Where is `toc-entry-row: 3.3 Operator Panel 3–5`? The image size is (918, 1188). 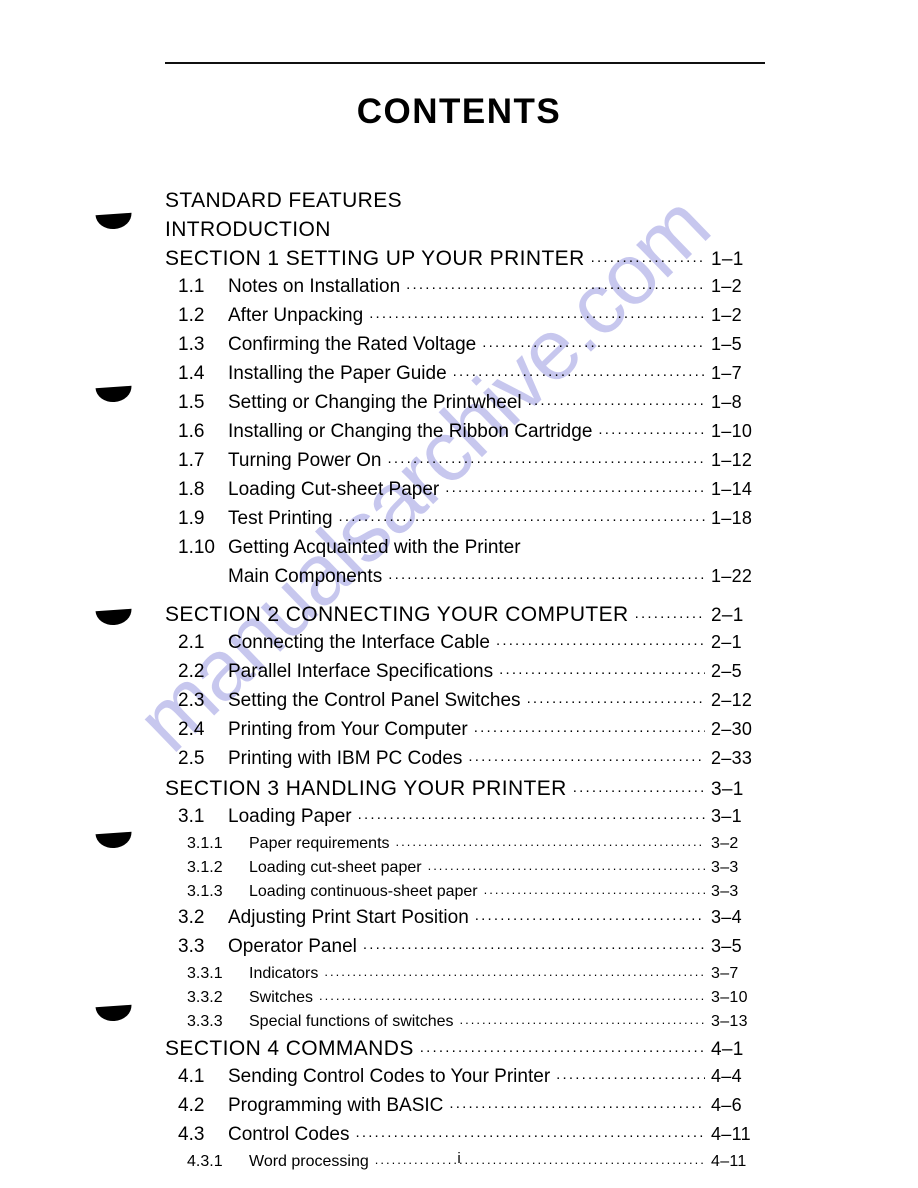
toc-entry-row: 3.3 Operator Panel 3–5 is located at coordinates (465, 947).